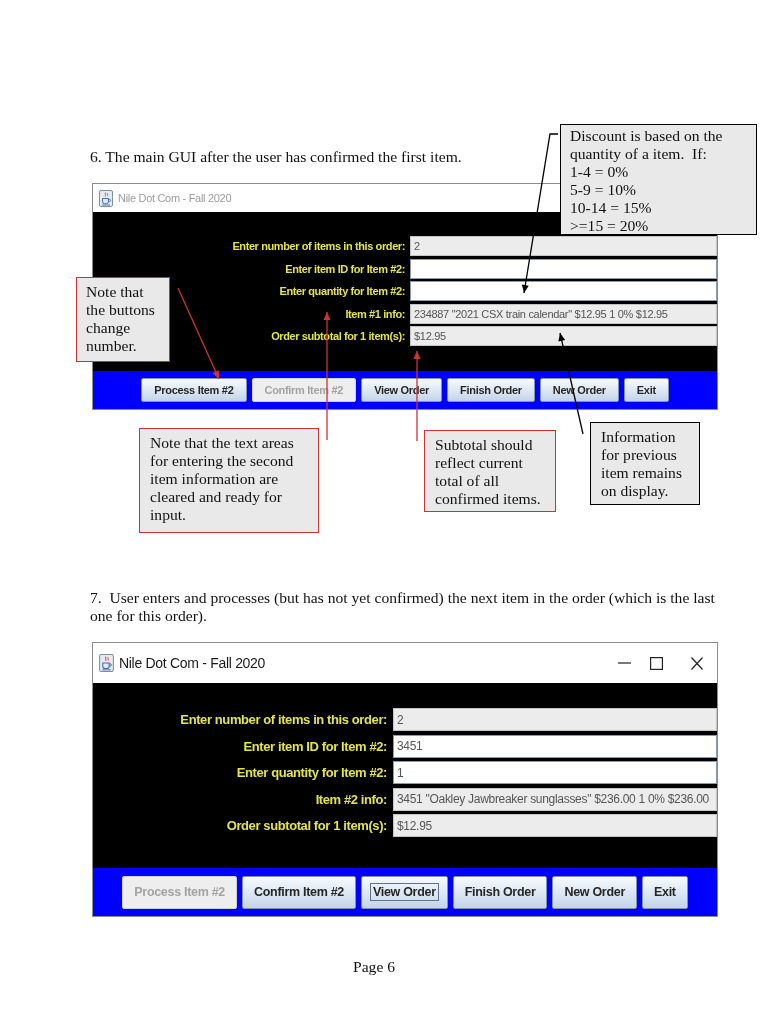 This screenshot has height=1024, width=781. What do you see at coordinates (351, 799) in the screenshot?
I see `field-label: Item #2 info:` at bounding box center [351, 799].